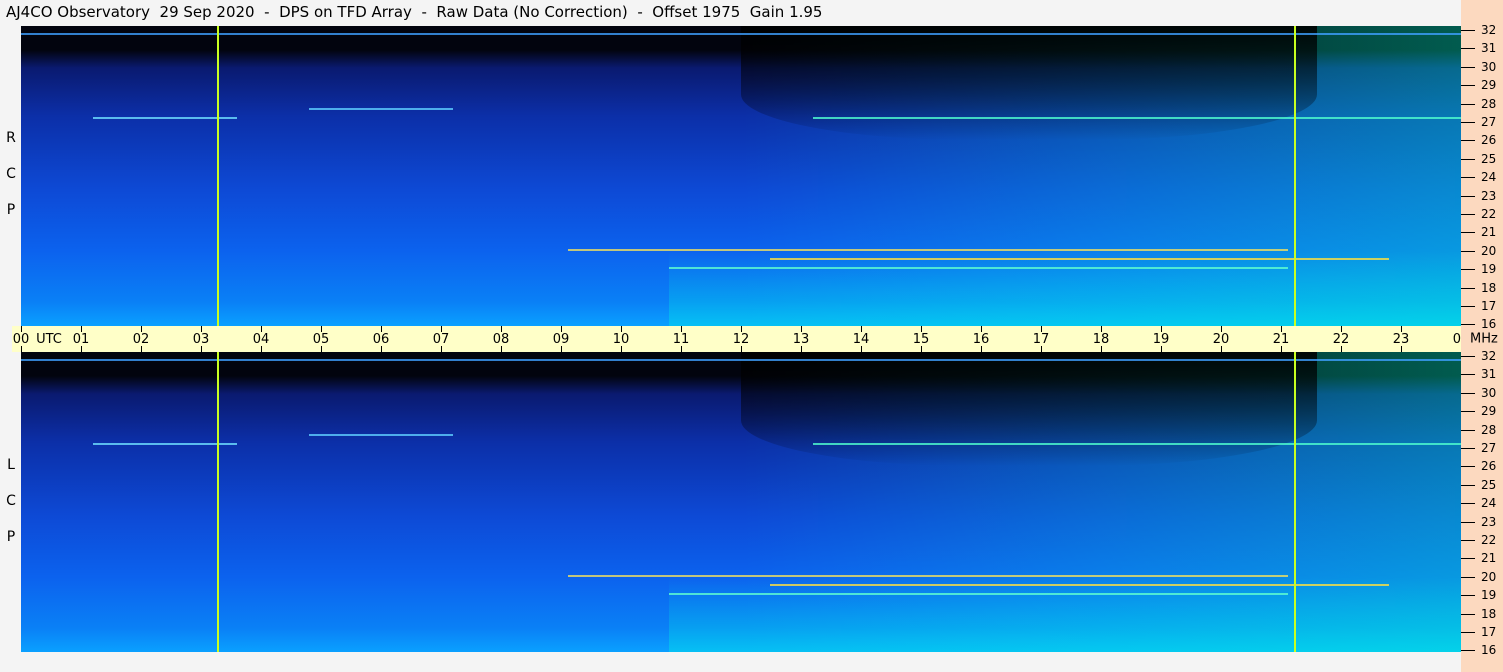 The image size is (1503, 672). I want to click on time-tick-label: 15, so click(921, 339).